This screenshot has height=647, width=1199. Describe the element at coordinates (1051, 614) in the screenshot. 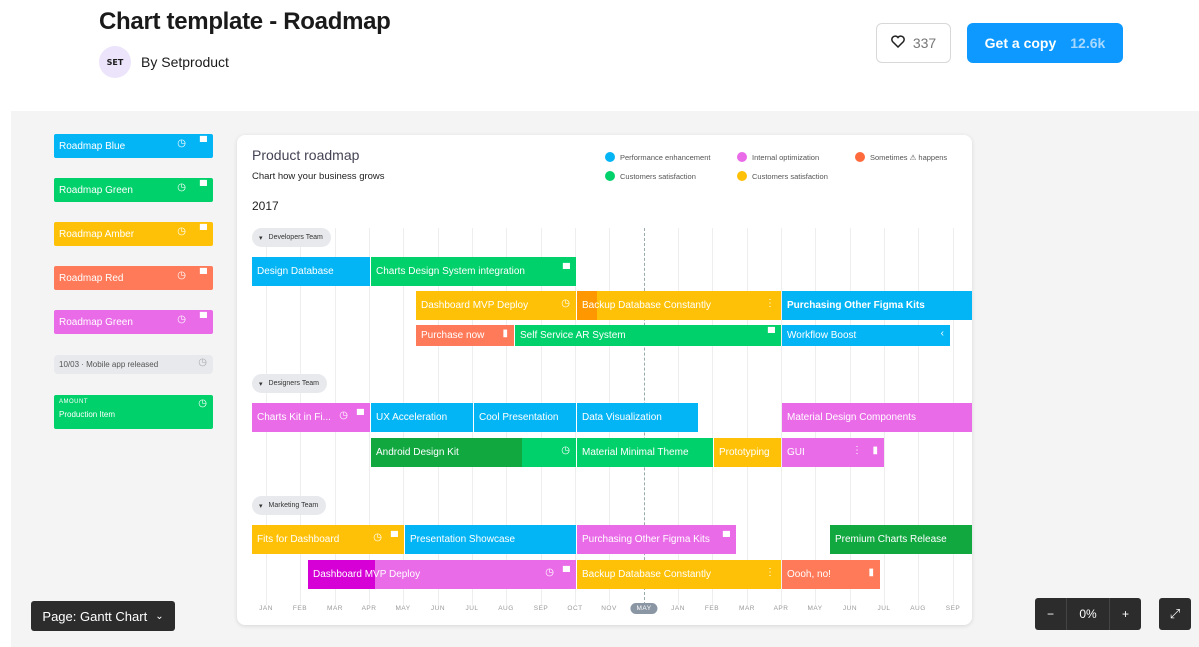

I see `zoom-out-button: −` at that location.